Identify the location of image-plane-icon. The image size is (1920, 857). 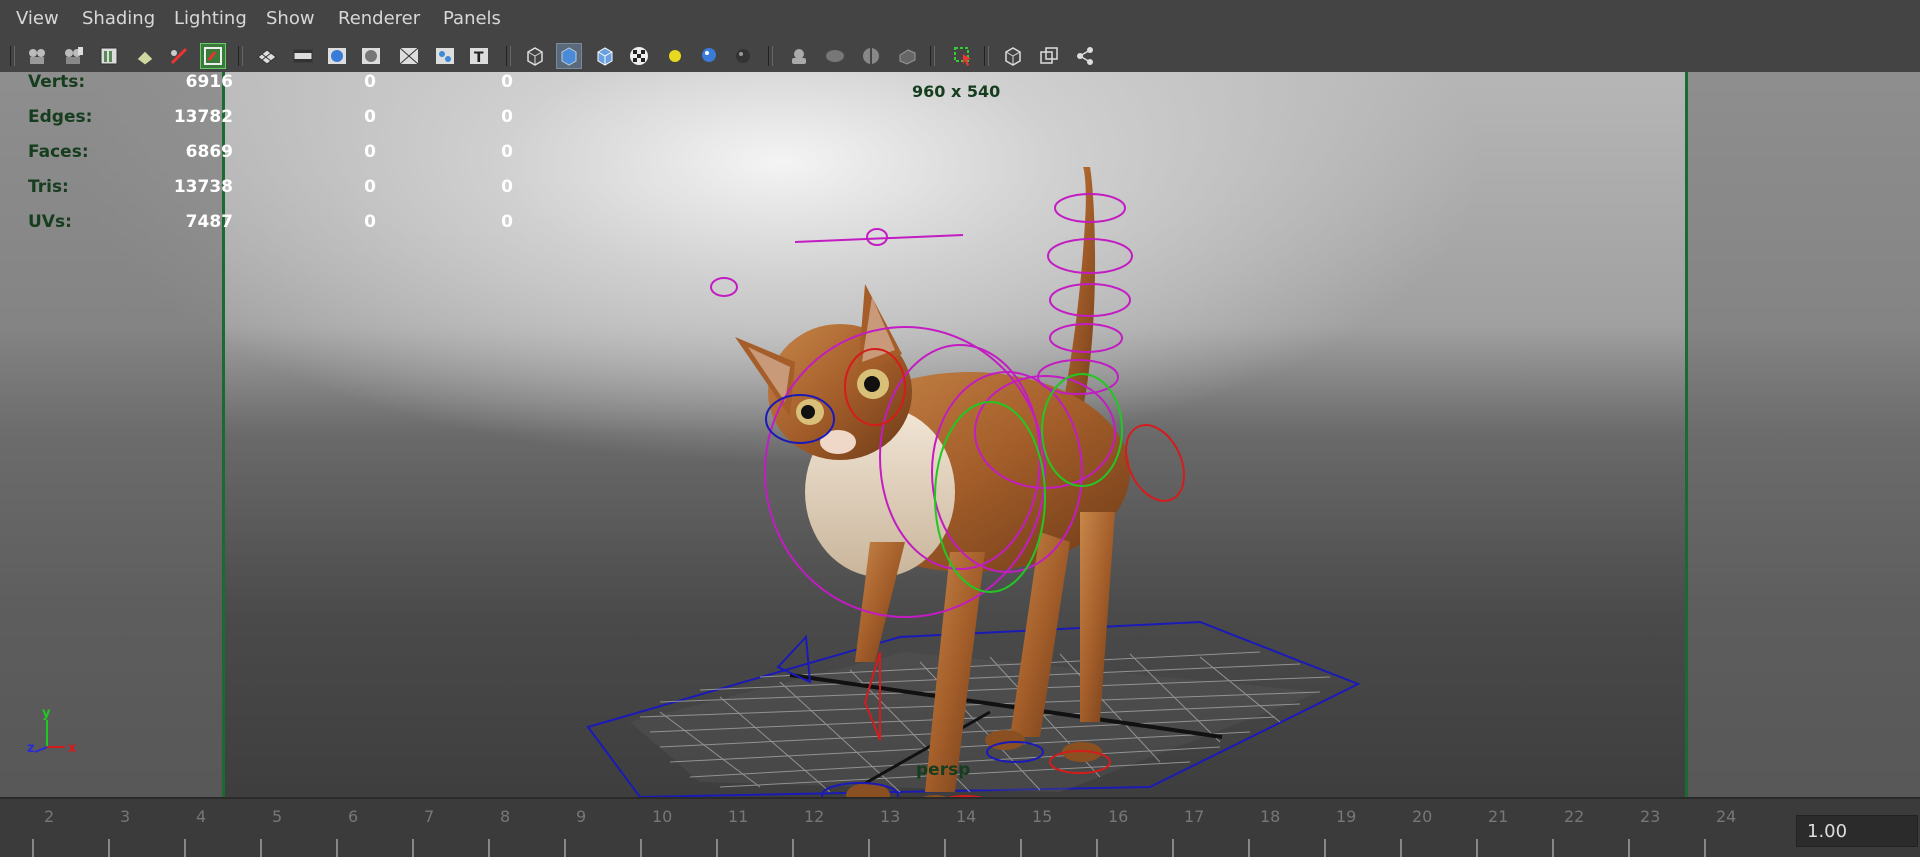
(109, 56).